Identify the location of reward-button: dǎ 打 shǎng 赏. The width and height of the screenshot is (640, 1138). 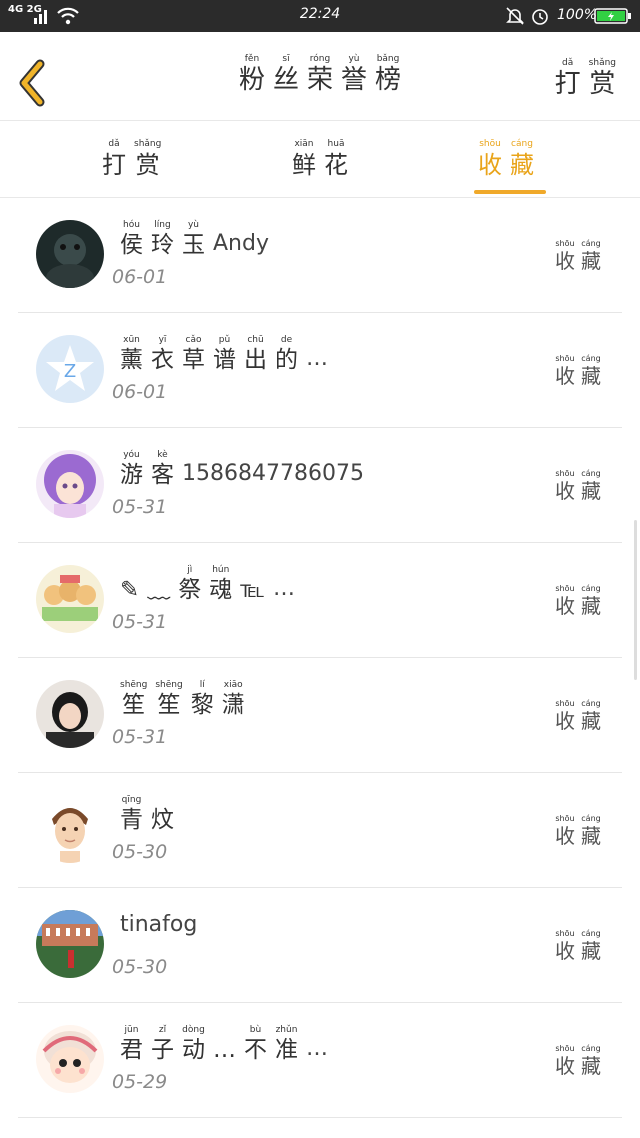
(585, 78).